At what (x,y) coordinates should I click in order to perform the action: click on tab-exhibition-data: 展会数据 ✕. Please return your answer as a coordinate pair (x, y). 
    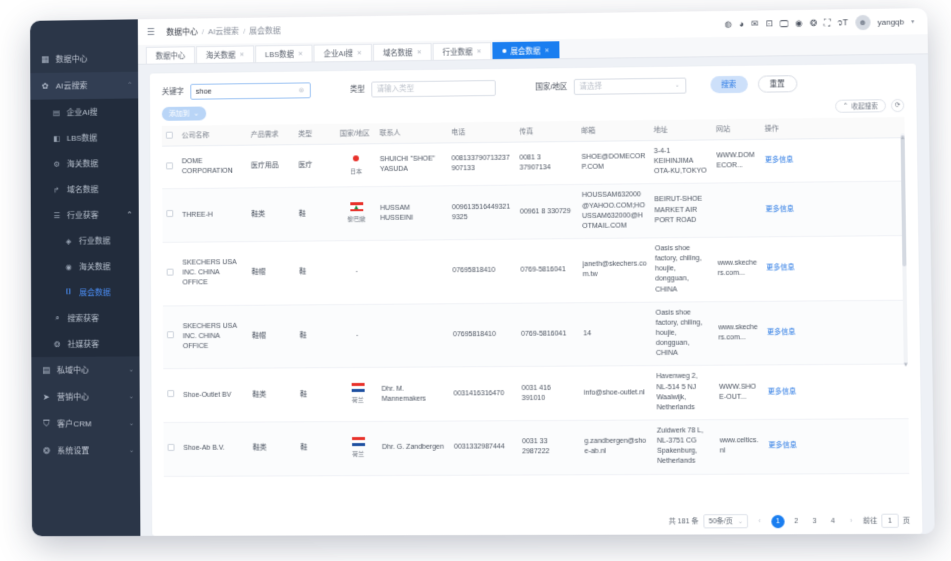
    Looking at the image, I should click on (526, 50).